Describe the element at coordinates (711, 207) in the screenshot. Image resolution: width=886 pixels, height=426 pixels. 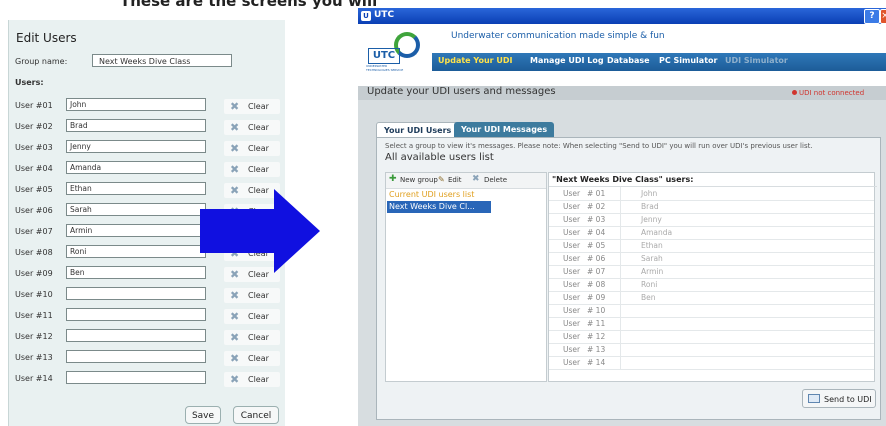
I see `table-row: User # 02 Brad` at that location.